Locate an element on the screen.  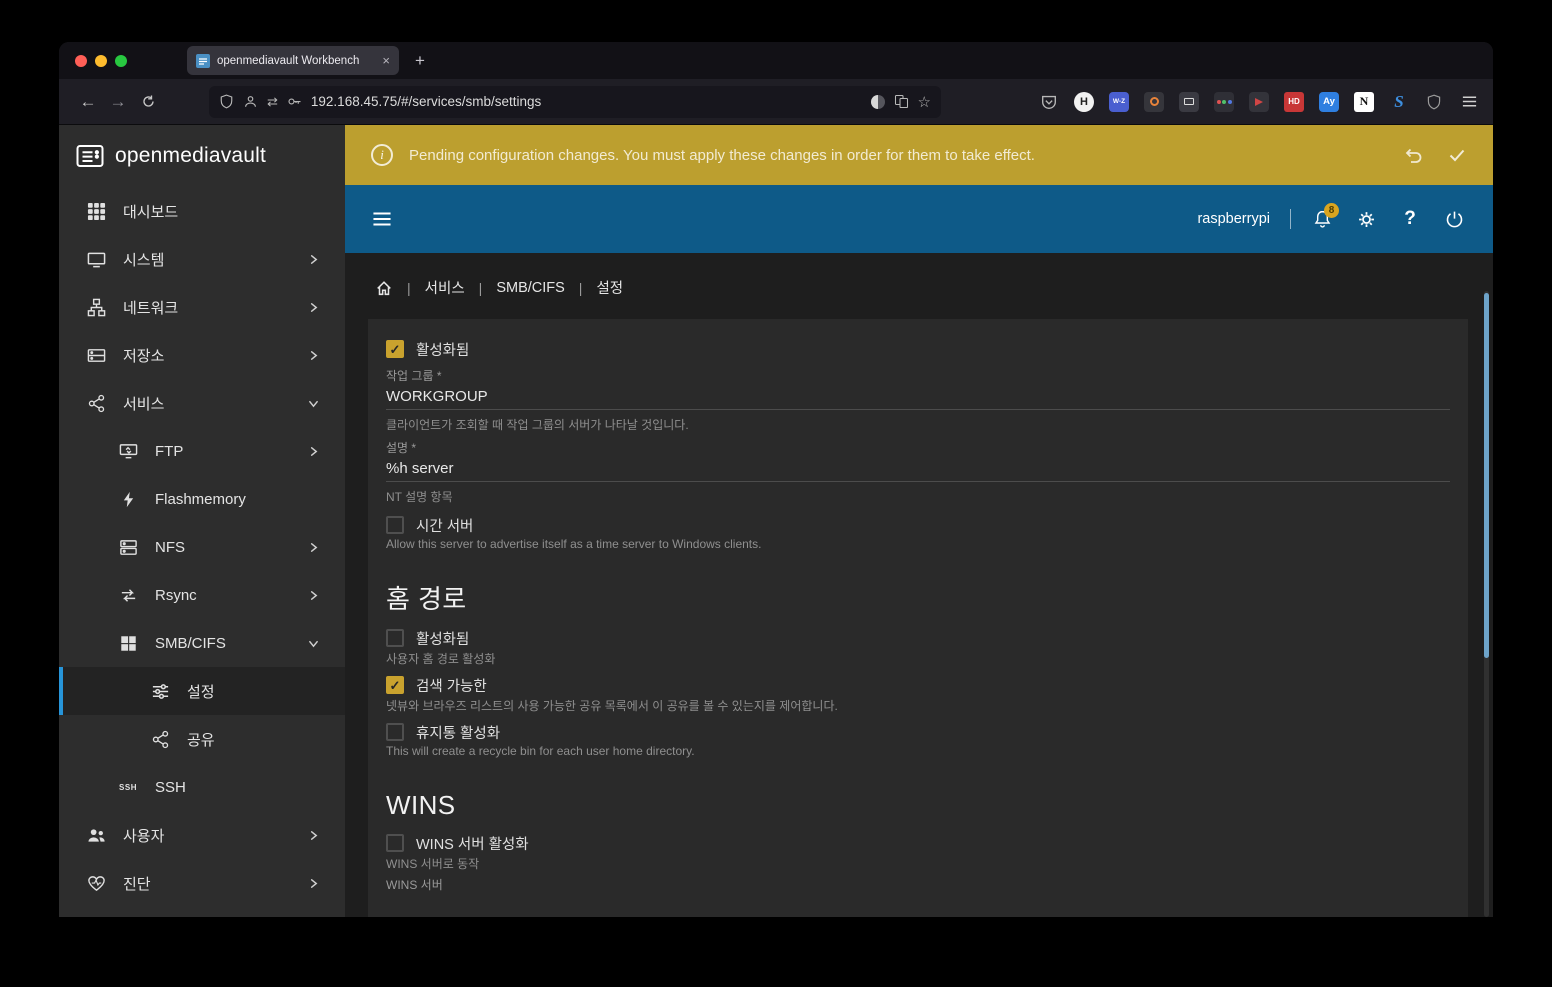
shield-icon is located at coordinates (1434, 102).